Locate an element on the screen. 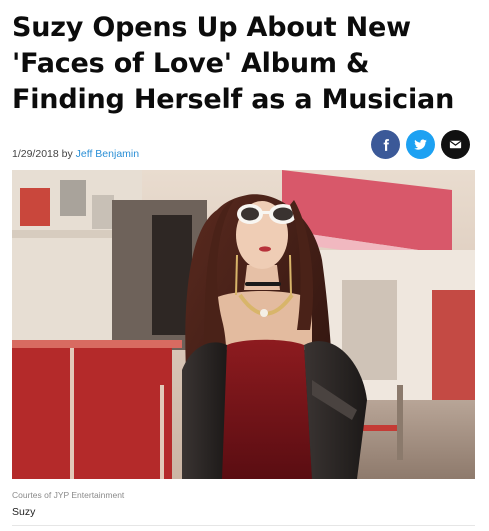 The image size is (489, 531). headline-line: Suzy Opens Up About New is located at coordinates (211, 27).